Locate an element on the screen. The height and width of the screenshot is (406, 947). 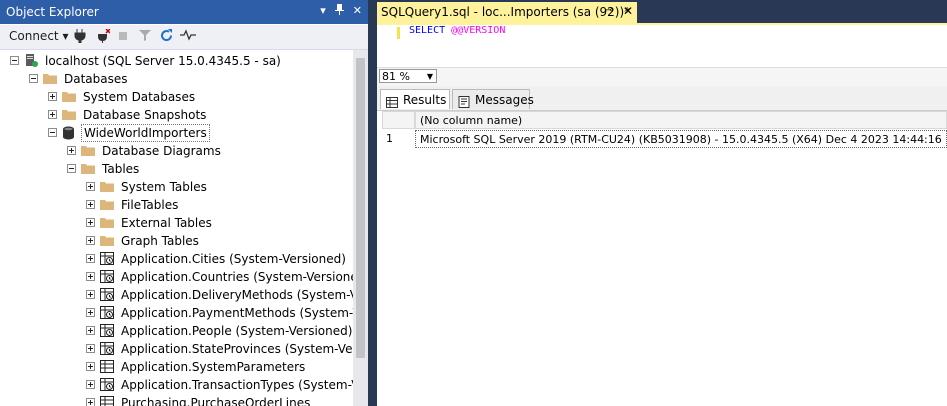
sql-system-variable: @@VERSION is located at coordinates (478, 30).